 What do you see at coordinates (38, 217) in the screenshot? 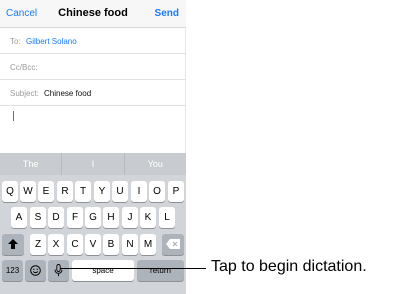
I see `key-s: S` at bounding box center [38, 217].